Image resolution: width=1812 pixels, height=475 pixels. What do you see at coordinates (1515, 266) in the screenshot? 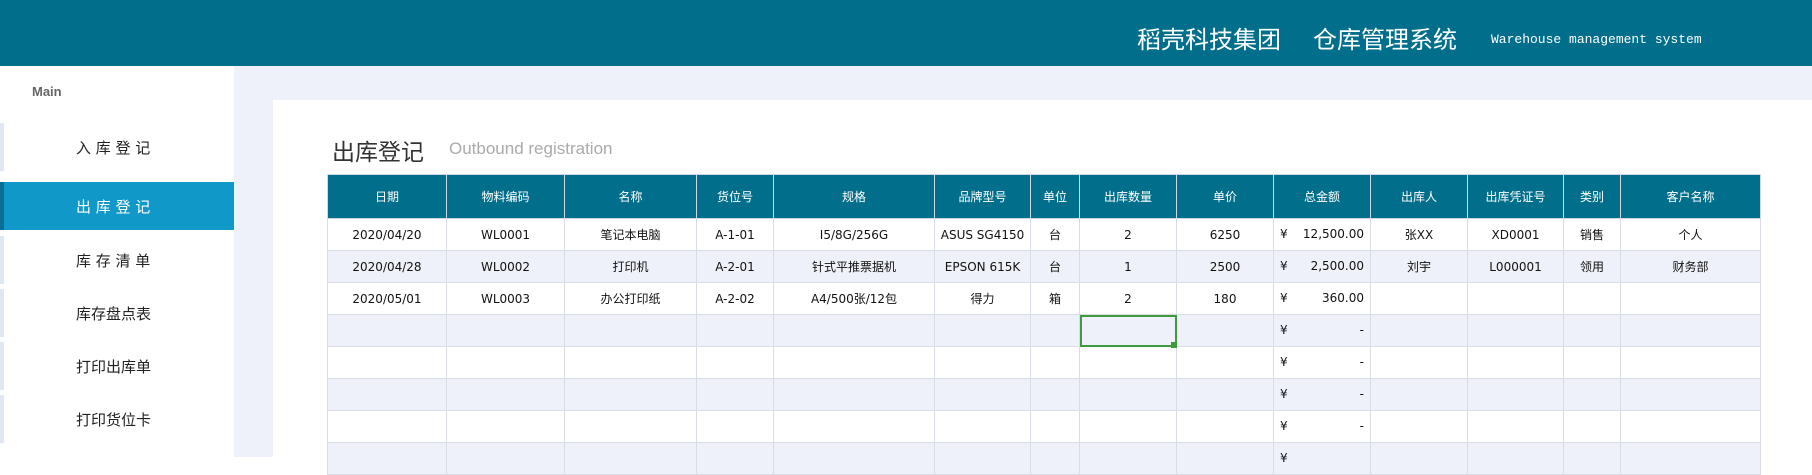
I see `cell-voucher-no: L000001` at bounding box center [1515, 266].